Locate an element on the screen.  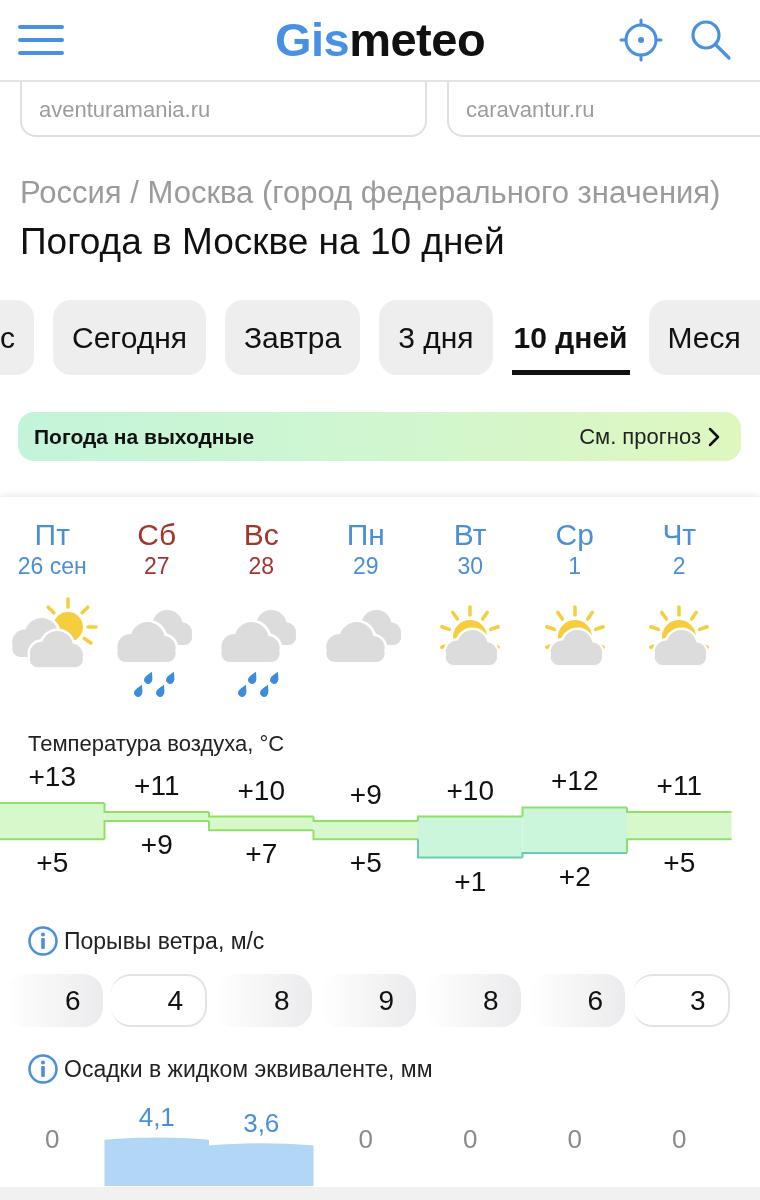
date: 1 is located at coordinates (575, 566).